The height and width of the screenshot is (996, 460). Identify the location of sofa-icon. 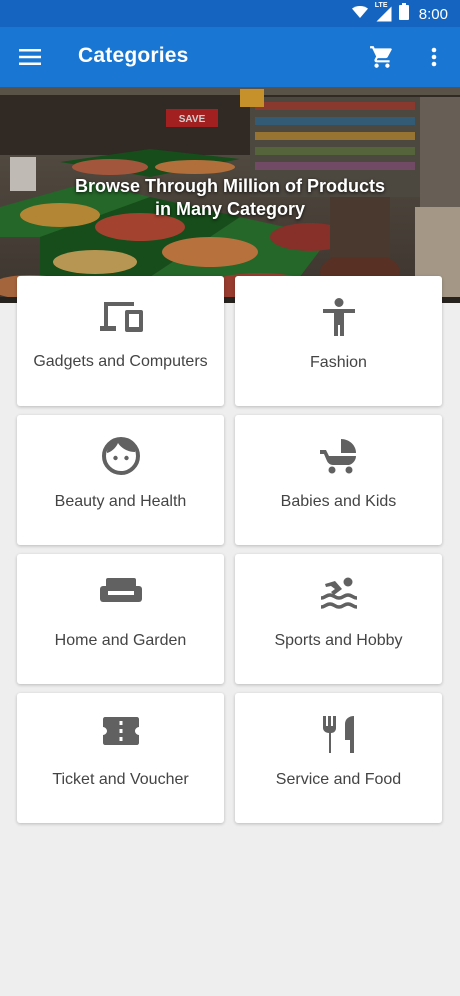
(120, 590).